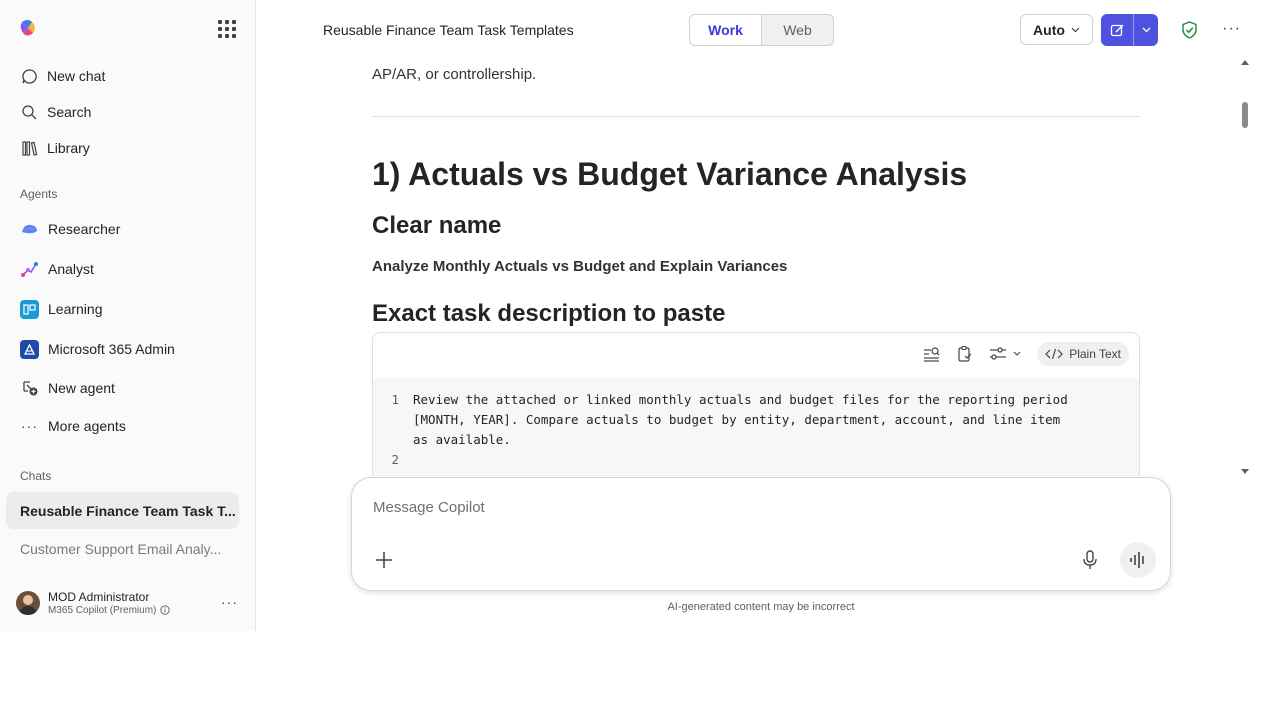 The height and width of the screenshot is (720, 1280). What do you see at coordinates (87, 426) in the screenshot?
I see `agent-more-label: More agents` at bounding box center [87, 426].